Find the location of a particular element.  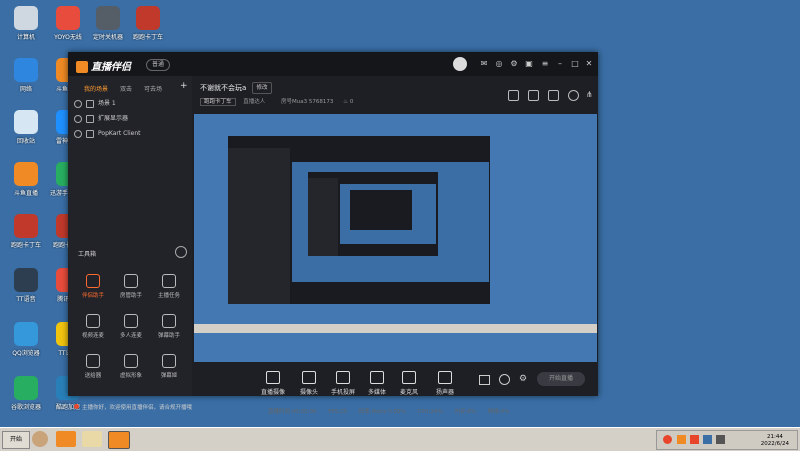

desktop-icon-label: 谷歌浏览器 is located at coordinates (25, 407).